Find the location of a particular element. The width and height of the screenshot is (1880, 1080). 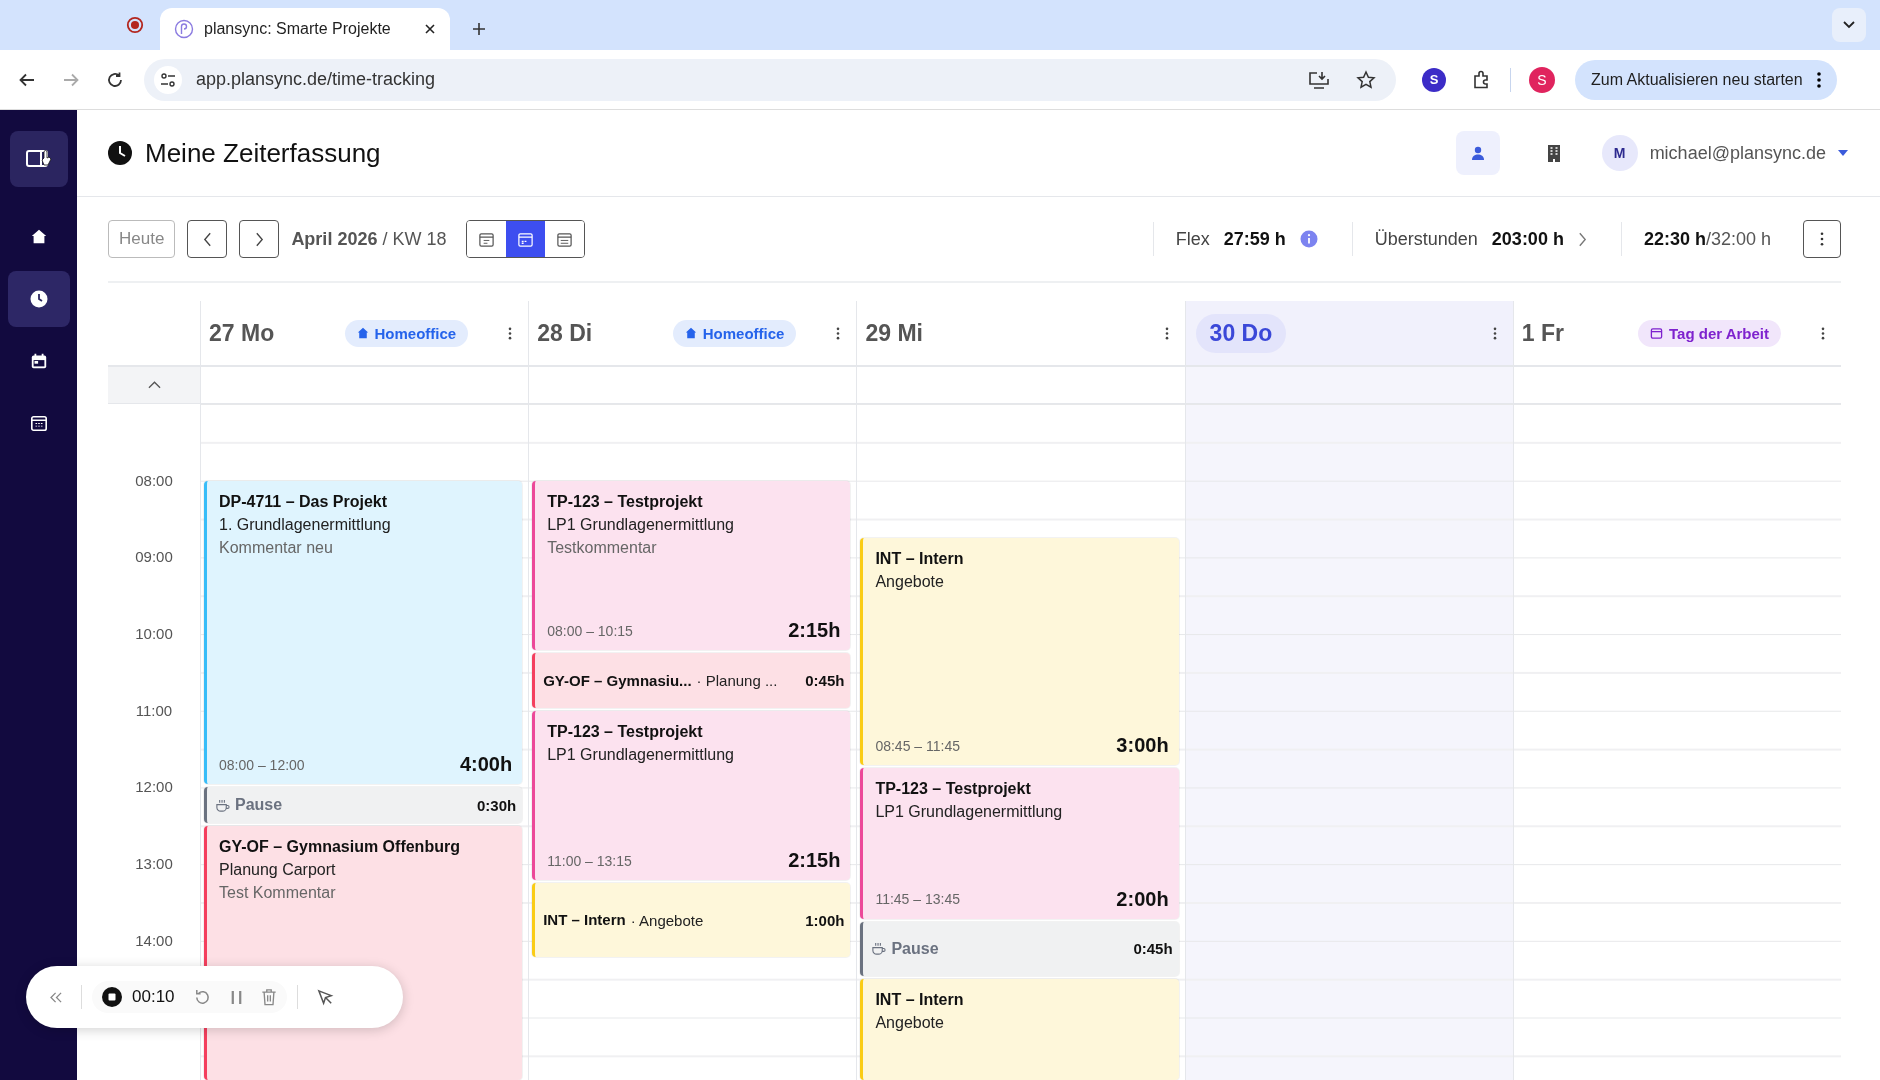

record-icon is located at coordinates (135, 25).